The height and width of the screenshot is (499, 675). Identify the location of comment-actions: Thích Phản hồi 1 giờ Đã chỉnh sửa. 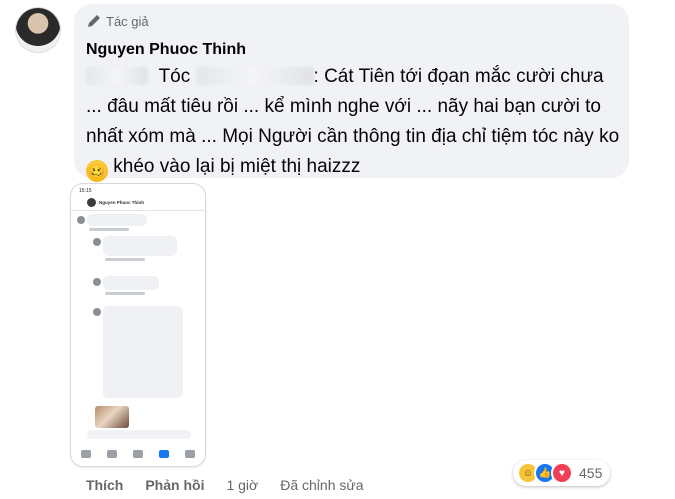
(236, 485).